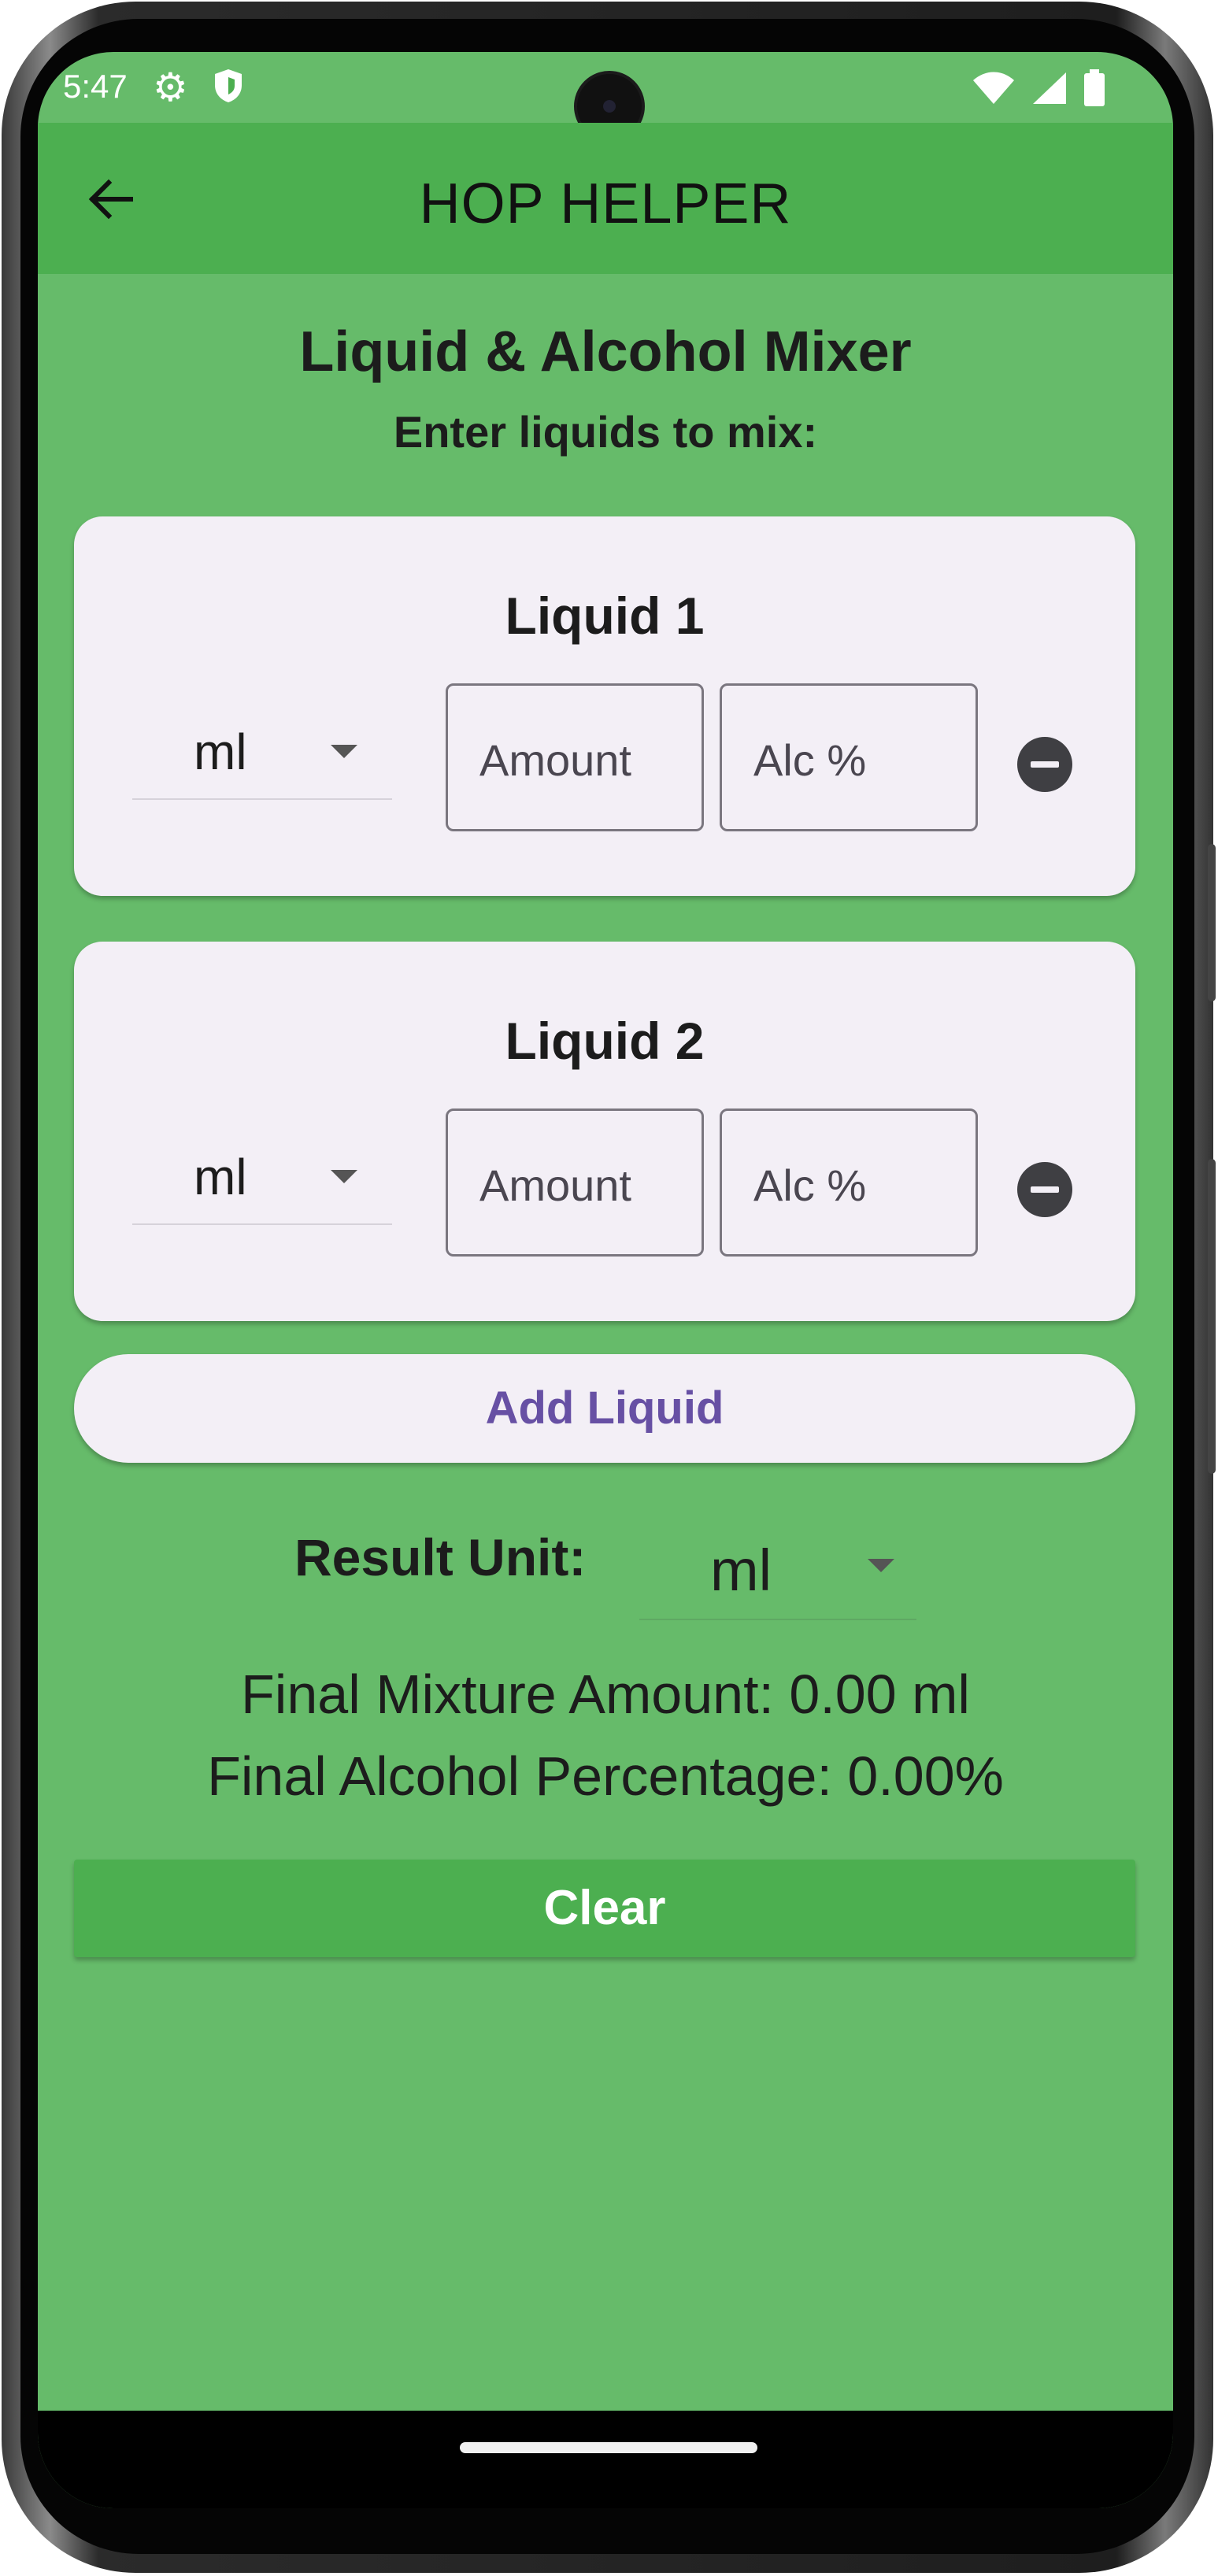 This screenshot has height=2576, width=1218. I want to click on liquid-card: Liquid 1 ml Amount Alc %, so click(604, 706).